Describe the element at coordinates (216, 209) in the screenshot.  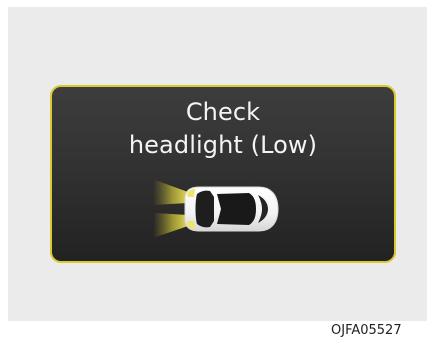
I see `car-low-beam-warning-icon` at that location.